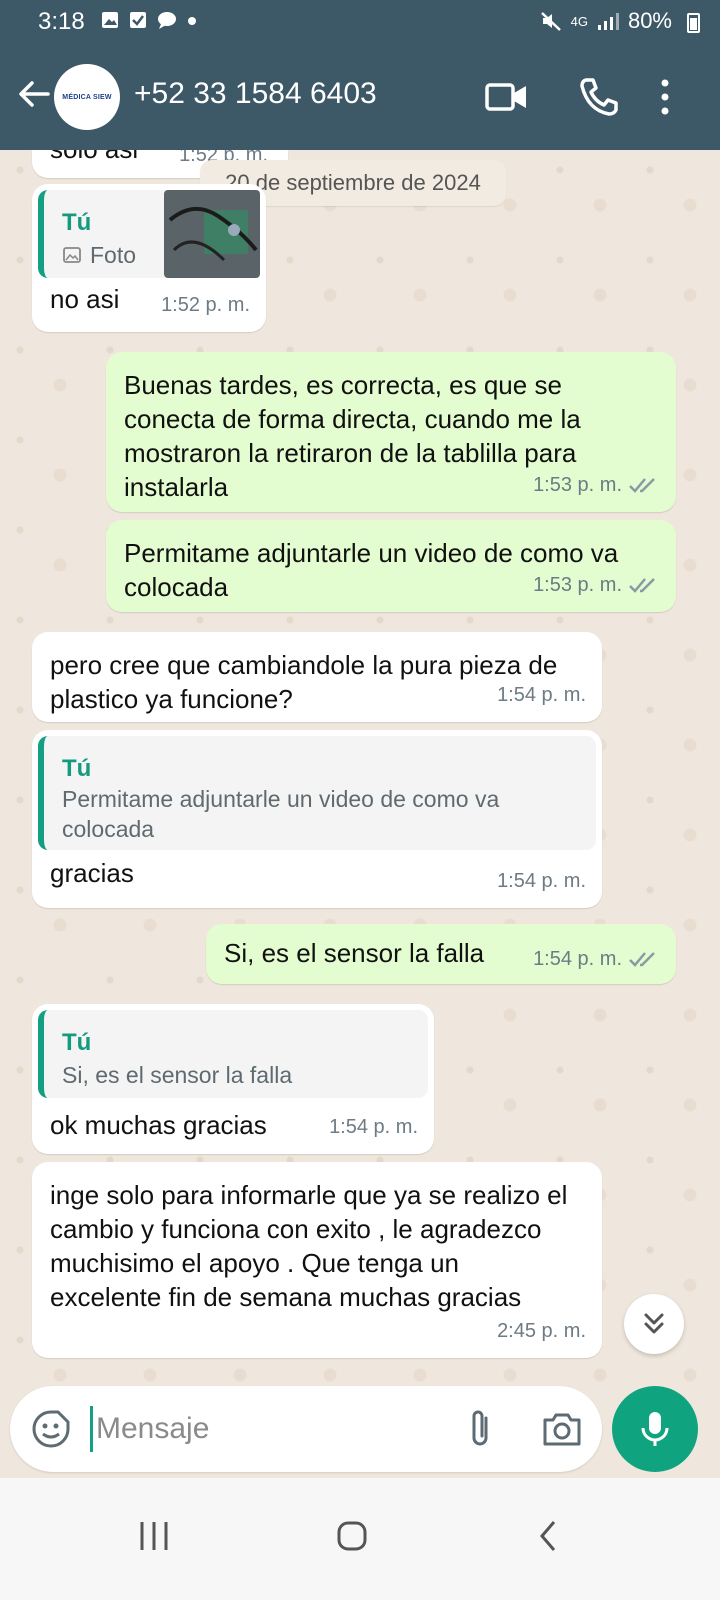 The height and width of the screenshot is (1600, 720). I want to click on paperclip-icon, so click(480, 1429).